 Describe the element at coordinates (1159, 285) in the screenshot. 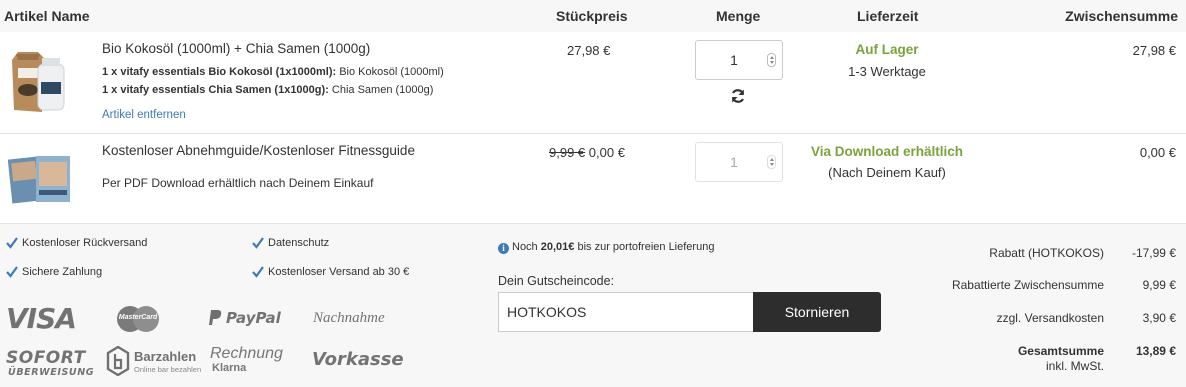

I see `discounted-subtotal-value: 9,99 €` at that location.